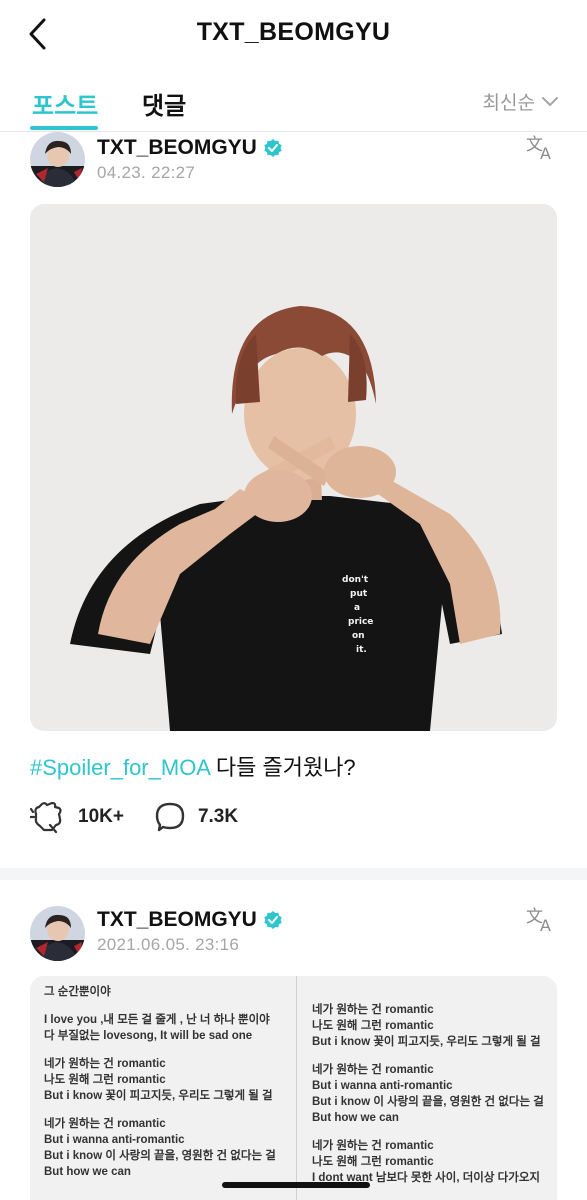 This screenshot has height=1200, width=587. Describe the element at coordinates (359, 594) in the screenshot. I see `svg-text: put` at that location.